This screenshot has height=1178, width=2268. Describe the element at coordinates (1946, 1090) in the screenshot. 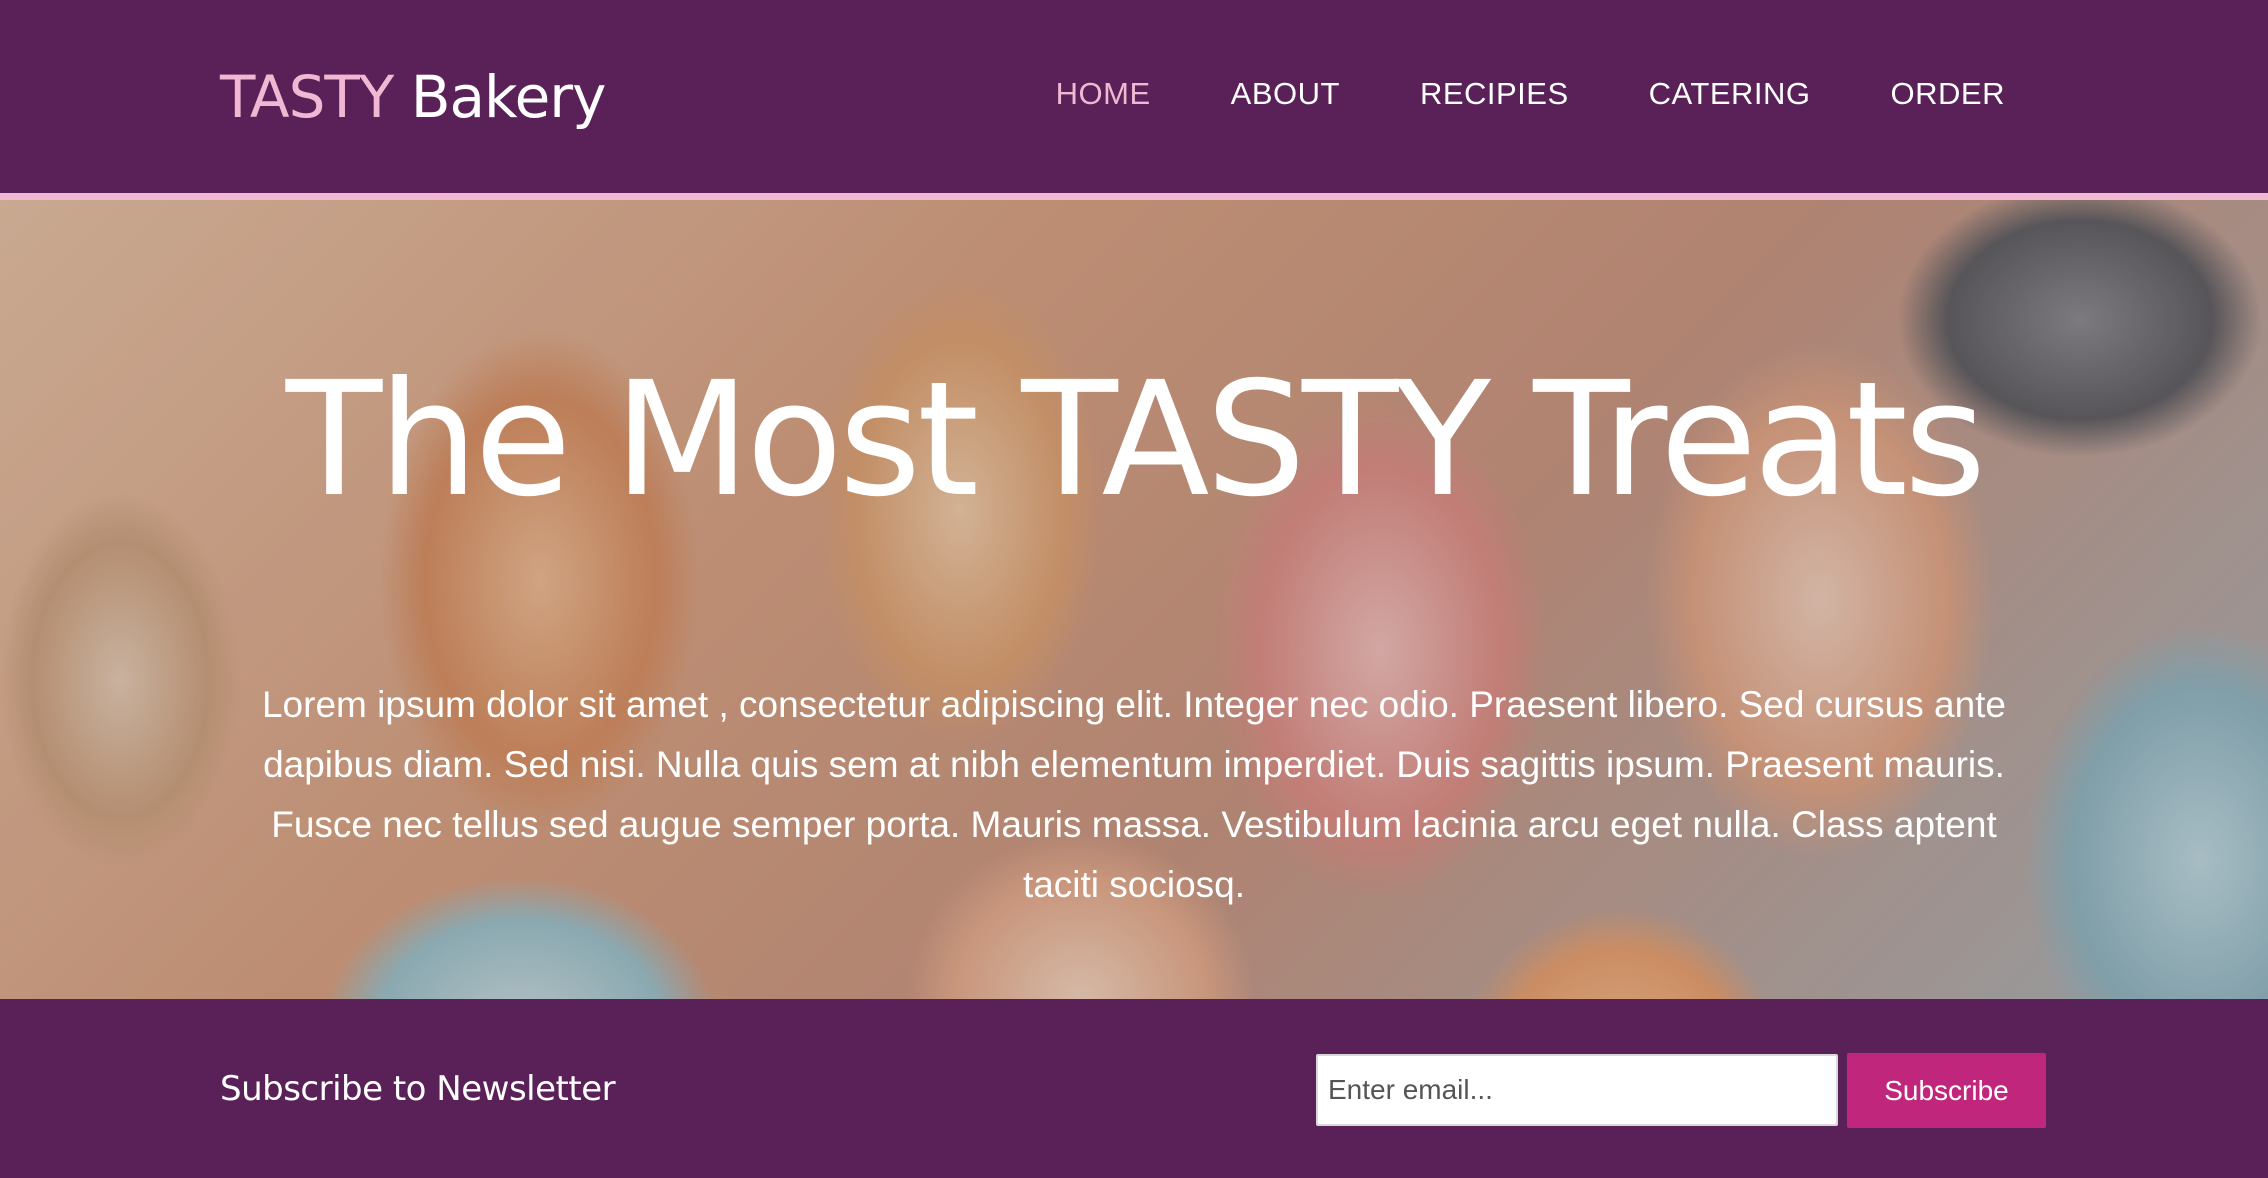

I see `subscribe-button: Subscribe` at that location.